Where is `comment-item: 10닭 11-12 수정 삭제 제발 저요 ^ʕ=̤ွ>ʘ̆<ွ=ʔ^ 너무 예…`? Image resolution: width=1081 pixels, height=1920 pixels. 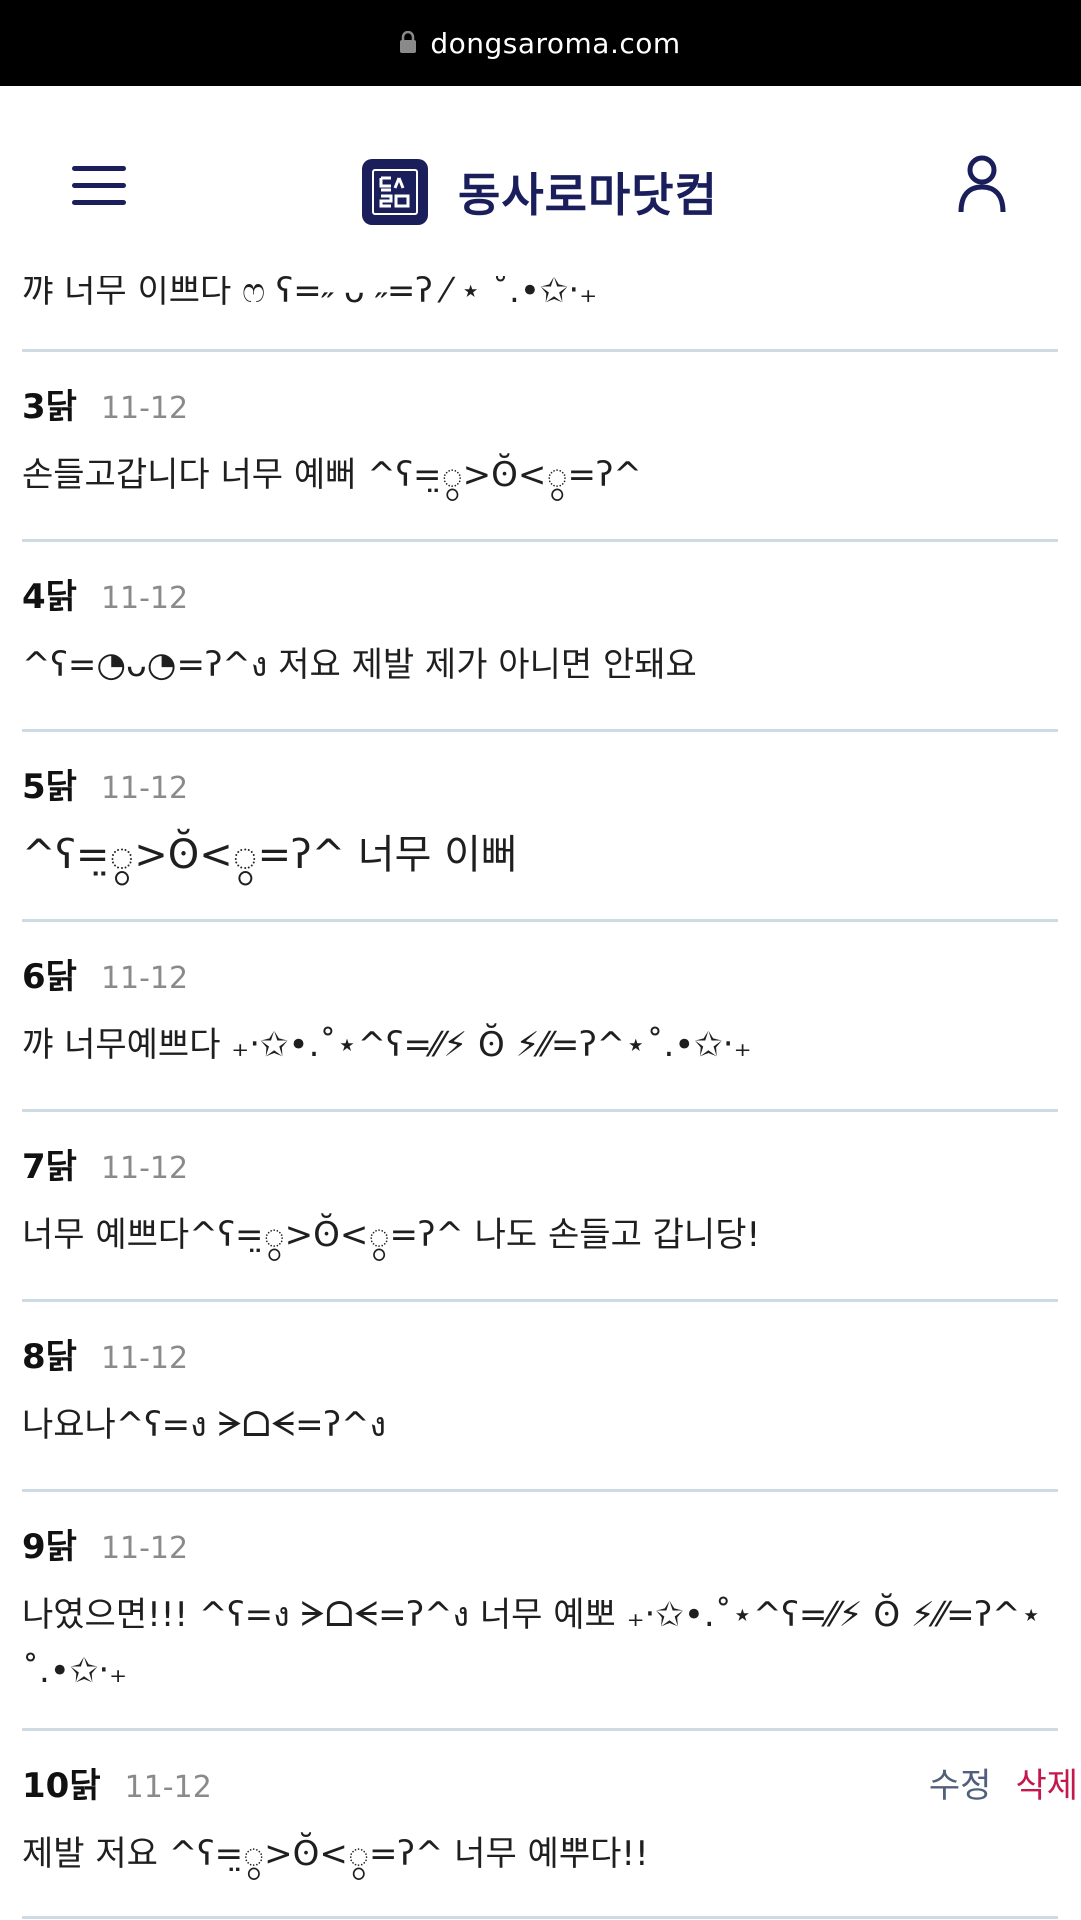
comment-item: 10닭 11-12 수정 삭제 제발 저요 ^ʕ=̤ွ>ʘ̆<ွ=ʔ^ 너무 예… is located at coordinates (550, 1820).